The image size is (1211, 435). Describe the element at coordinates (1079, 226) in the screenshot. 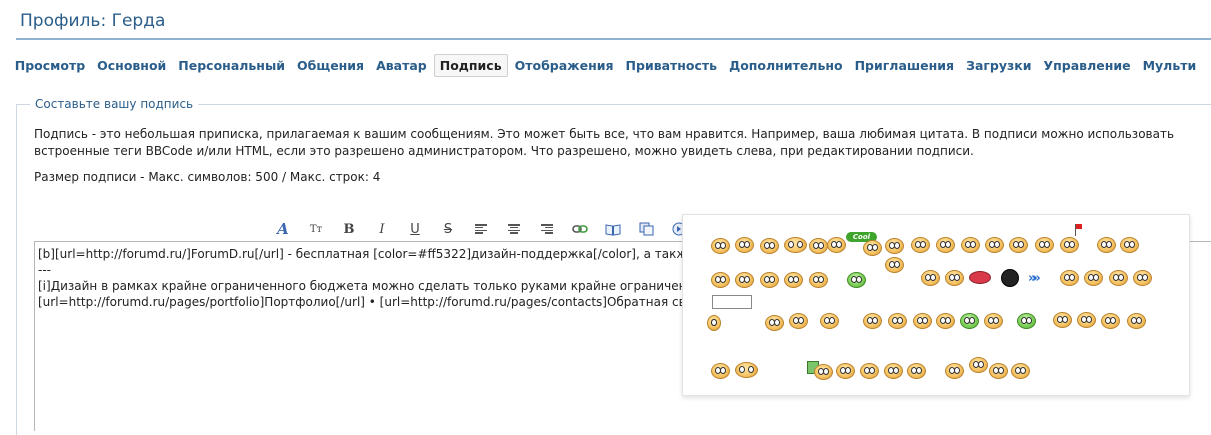

I see `flag-icon` at that location.